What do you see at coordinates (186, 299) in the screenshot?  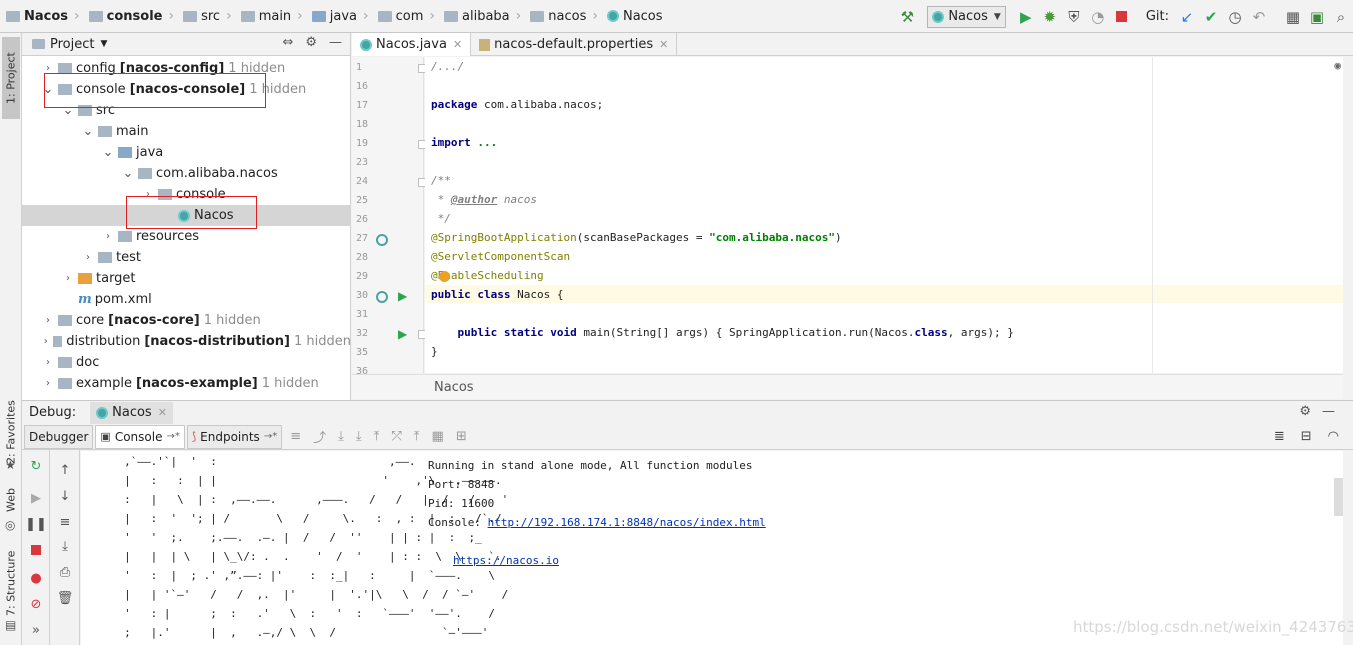 I see `tree-item-pom-xml: m pom.xml` at bounding box center [186, 299].